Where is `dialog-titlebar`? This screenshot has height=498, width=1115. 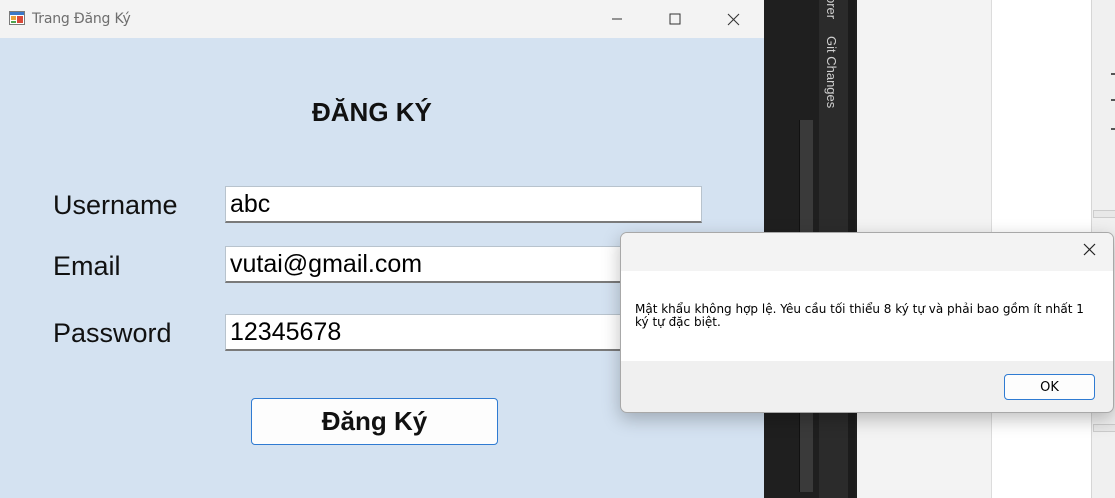
dialog-titlebar is located at coordinates (867, 252).